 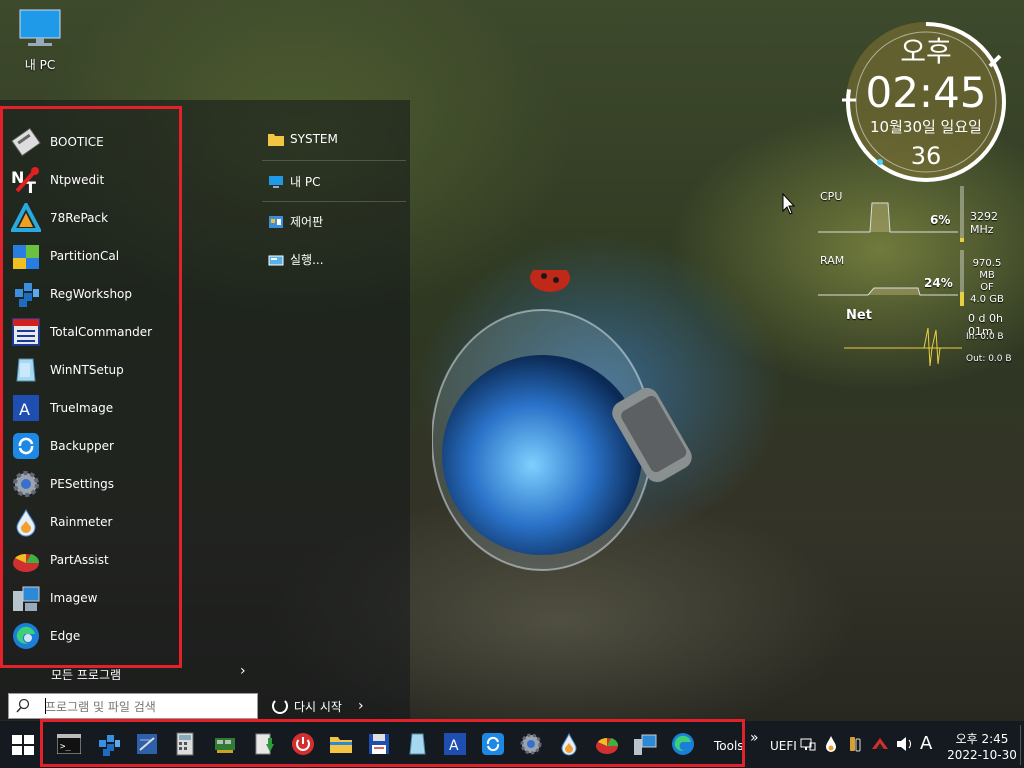 What do you see at coordinates (280, 706) in the screenshot?
I see `restart-icon` at bounding box center [280, 706].